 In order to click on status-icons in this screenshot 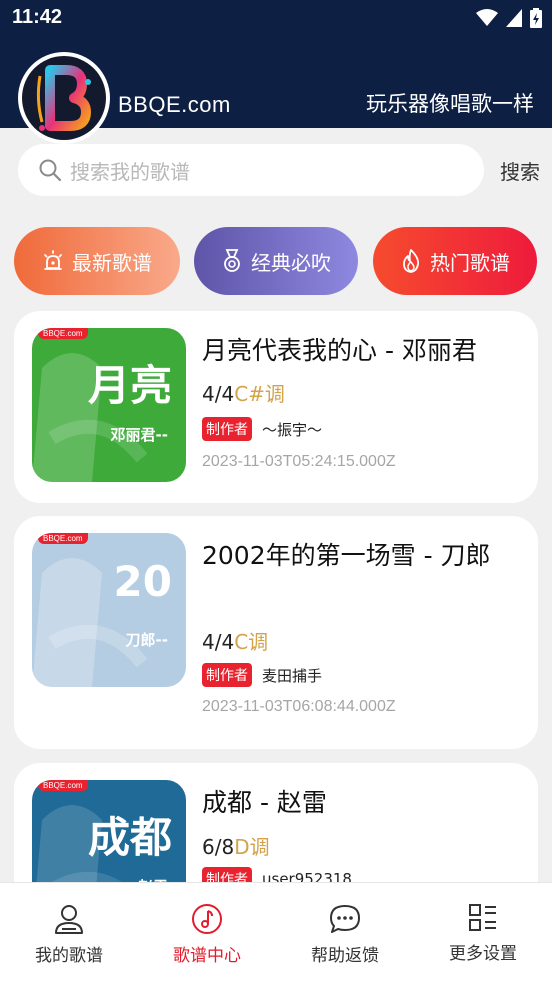, I will do `click(509, 18)`.